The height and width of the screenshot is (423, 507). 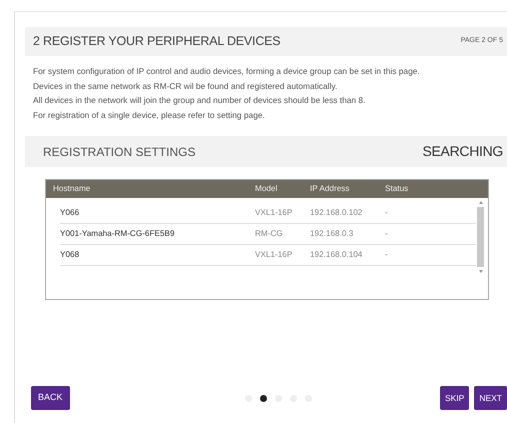 I want to click on column-header: Model, so click(x=266, y=188).